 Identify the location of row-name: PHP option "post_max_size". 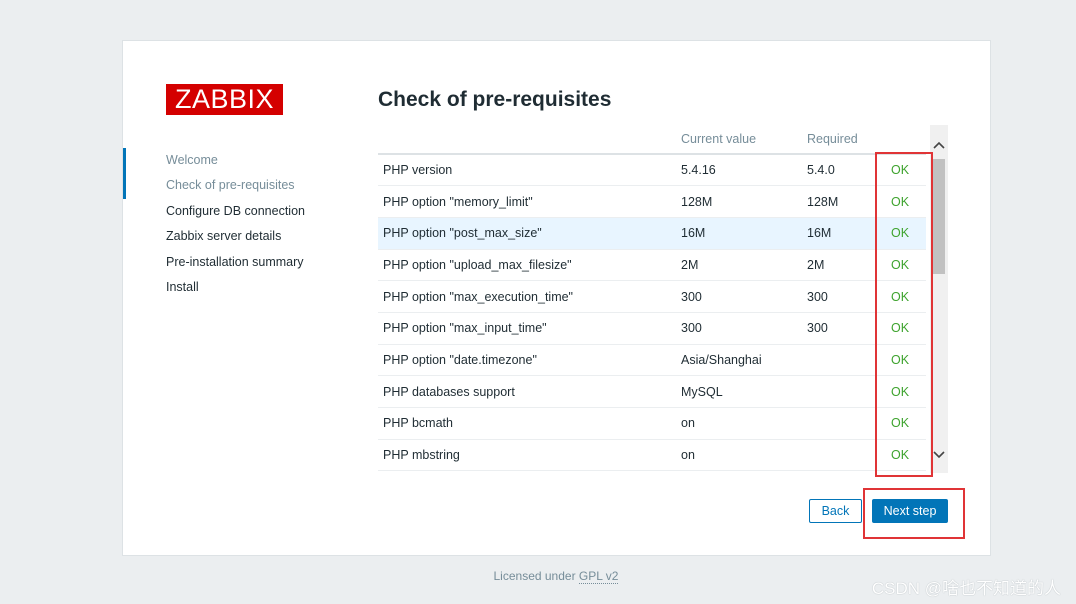
(527, 233).